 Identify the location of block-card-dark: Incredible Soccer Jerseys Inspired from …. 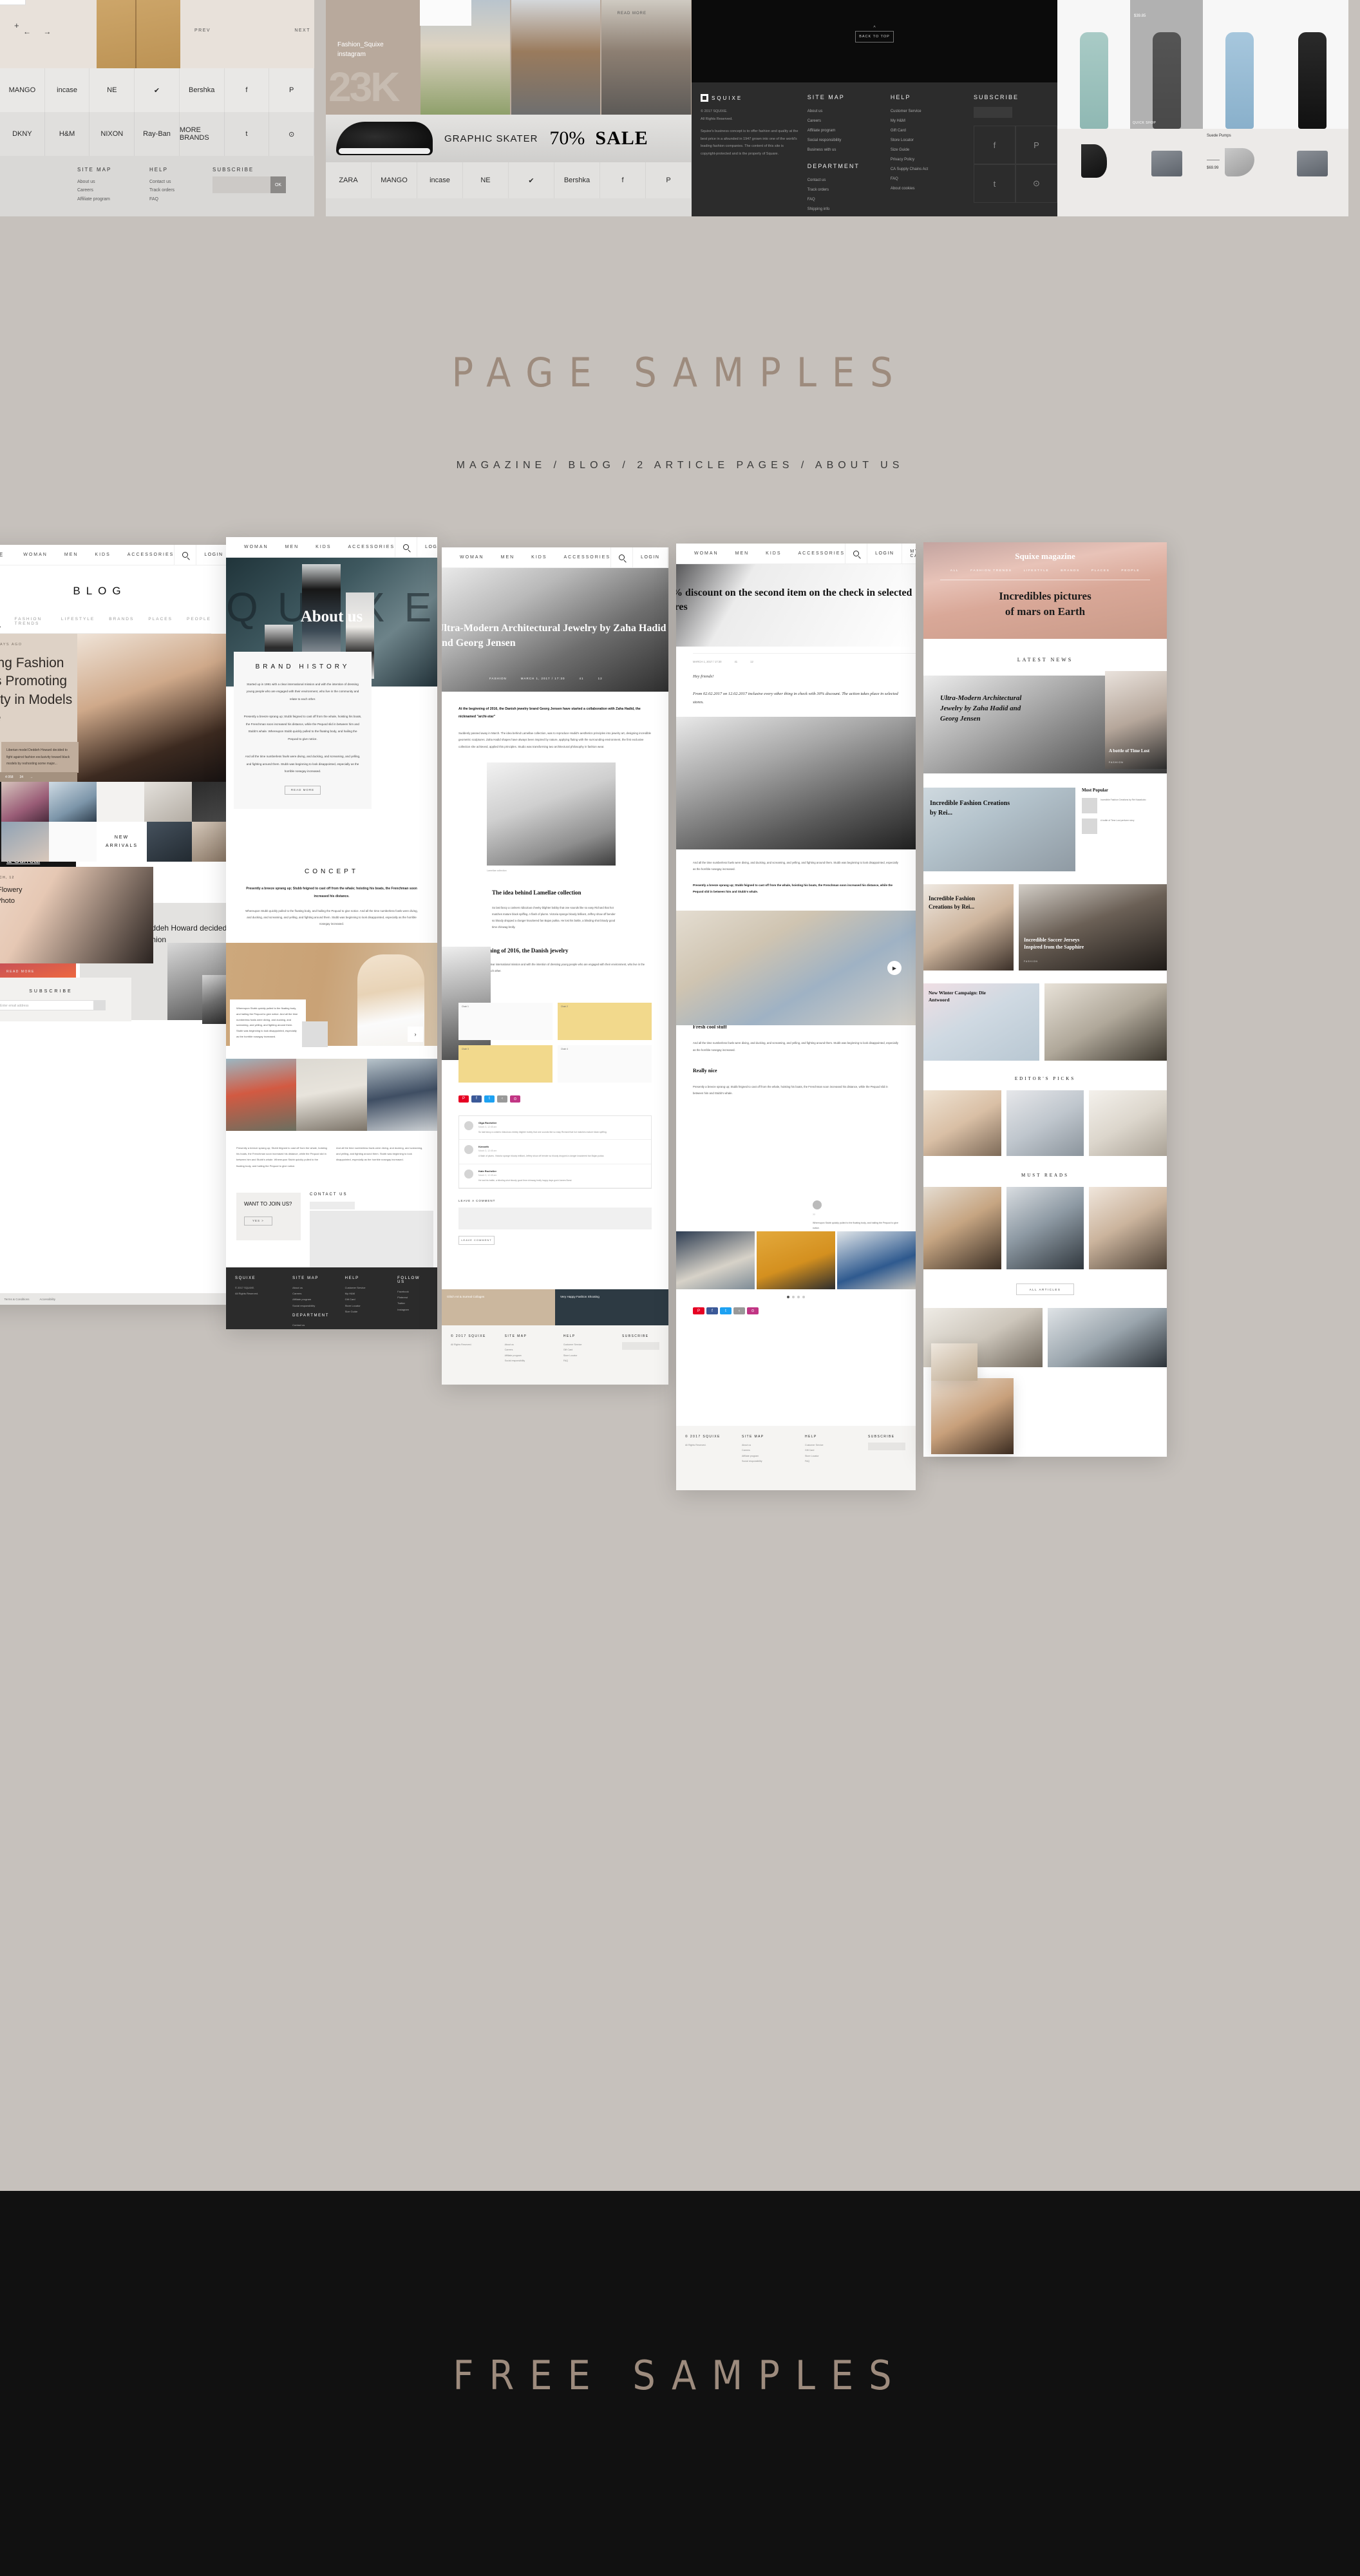
(1093, 927).